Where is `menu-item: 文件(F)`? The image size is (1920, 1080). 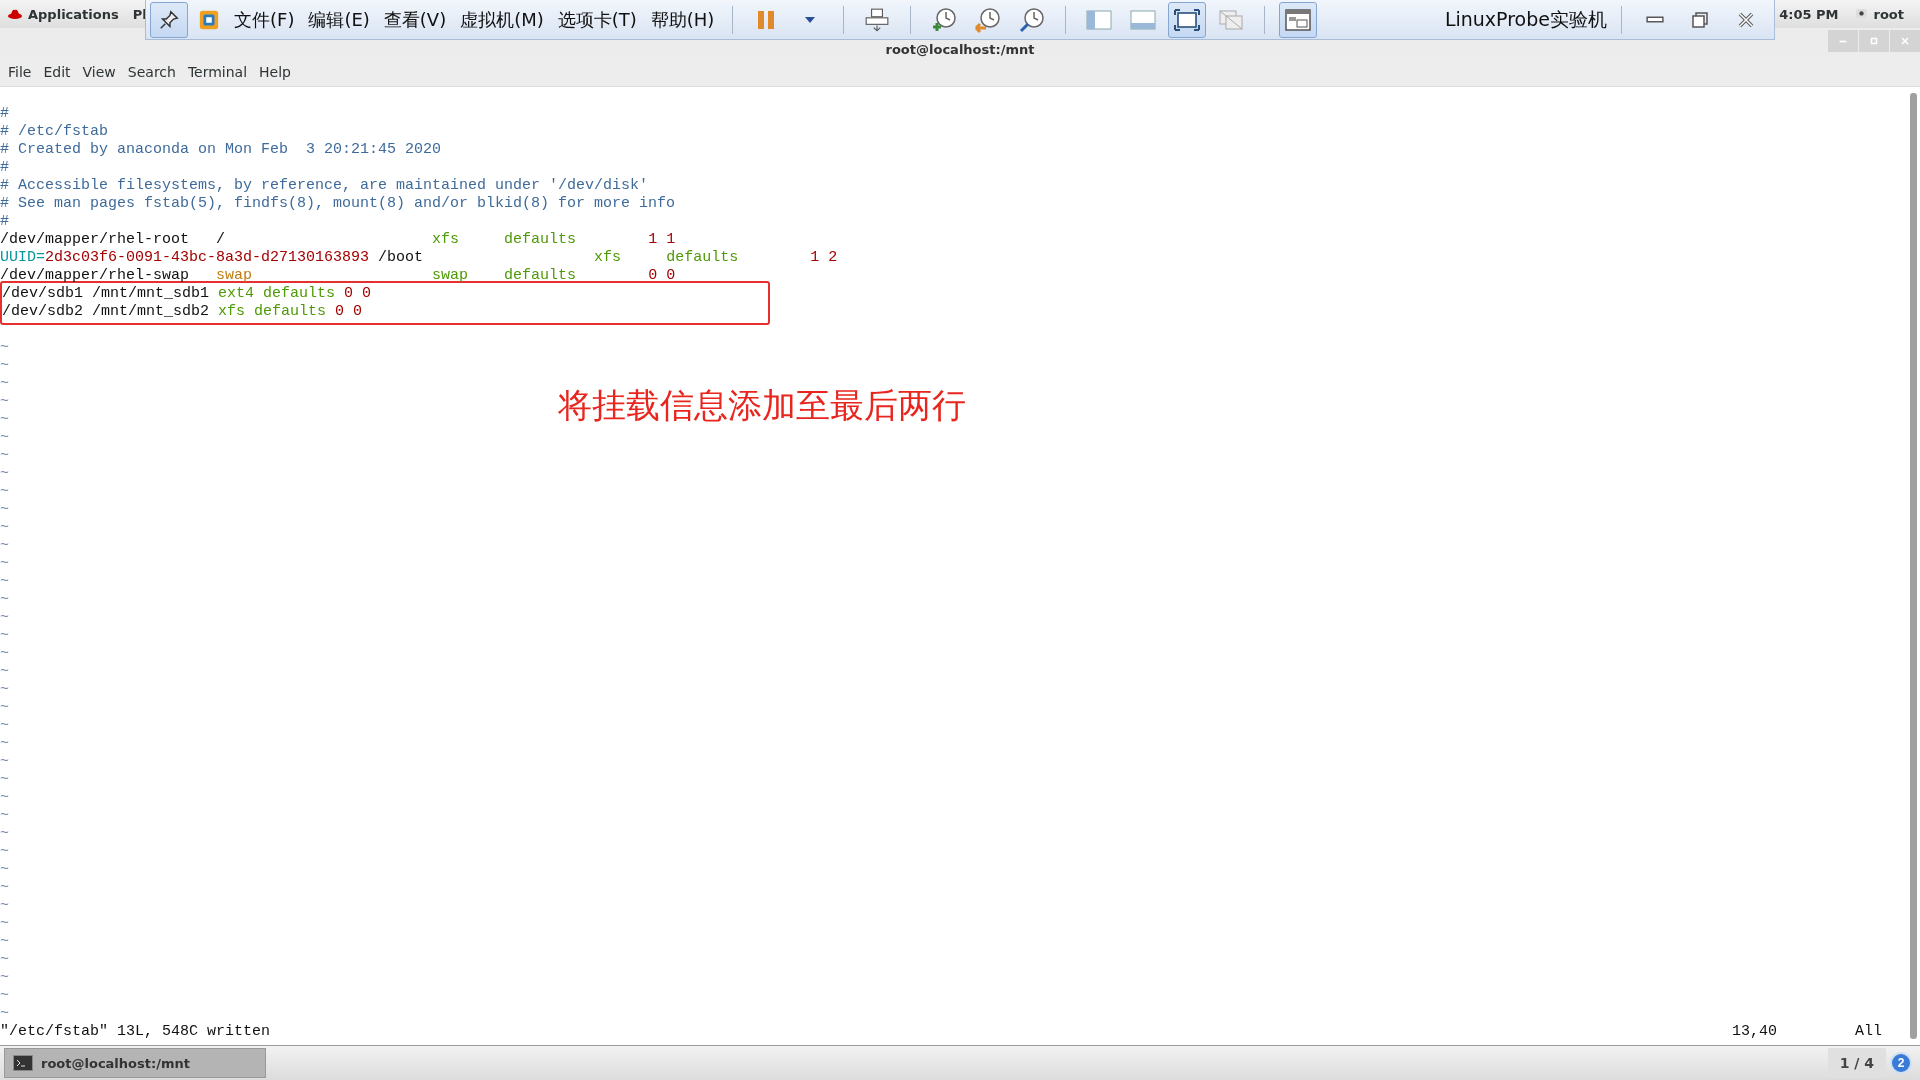 menu-item: 文件(F) is located at coordinates (264, 19).